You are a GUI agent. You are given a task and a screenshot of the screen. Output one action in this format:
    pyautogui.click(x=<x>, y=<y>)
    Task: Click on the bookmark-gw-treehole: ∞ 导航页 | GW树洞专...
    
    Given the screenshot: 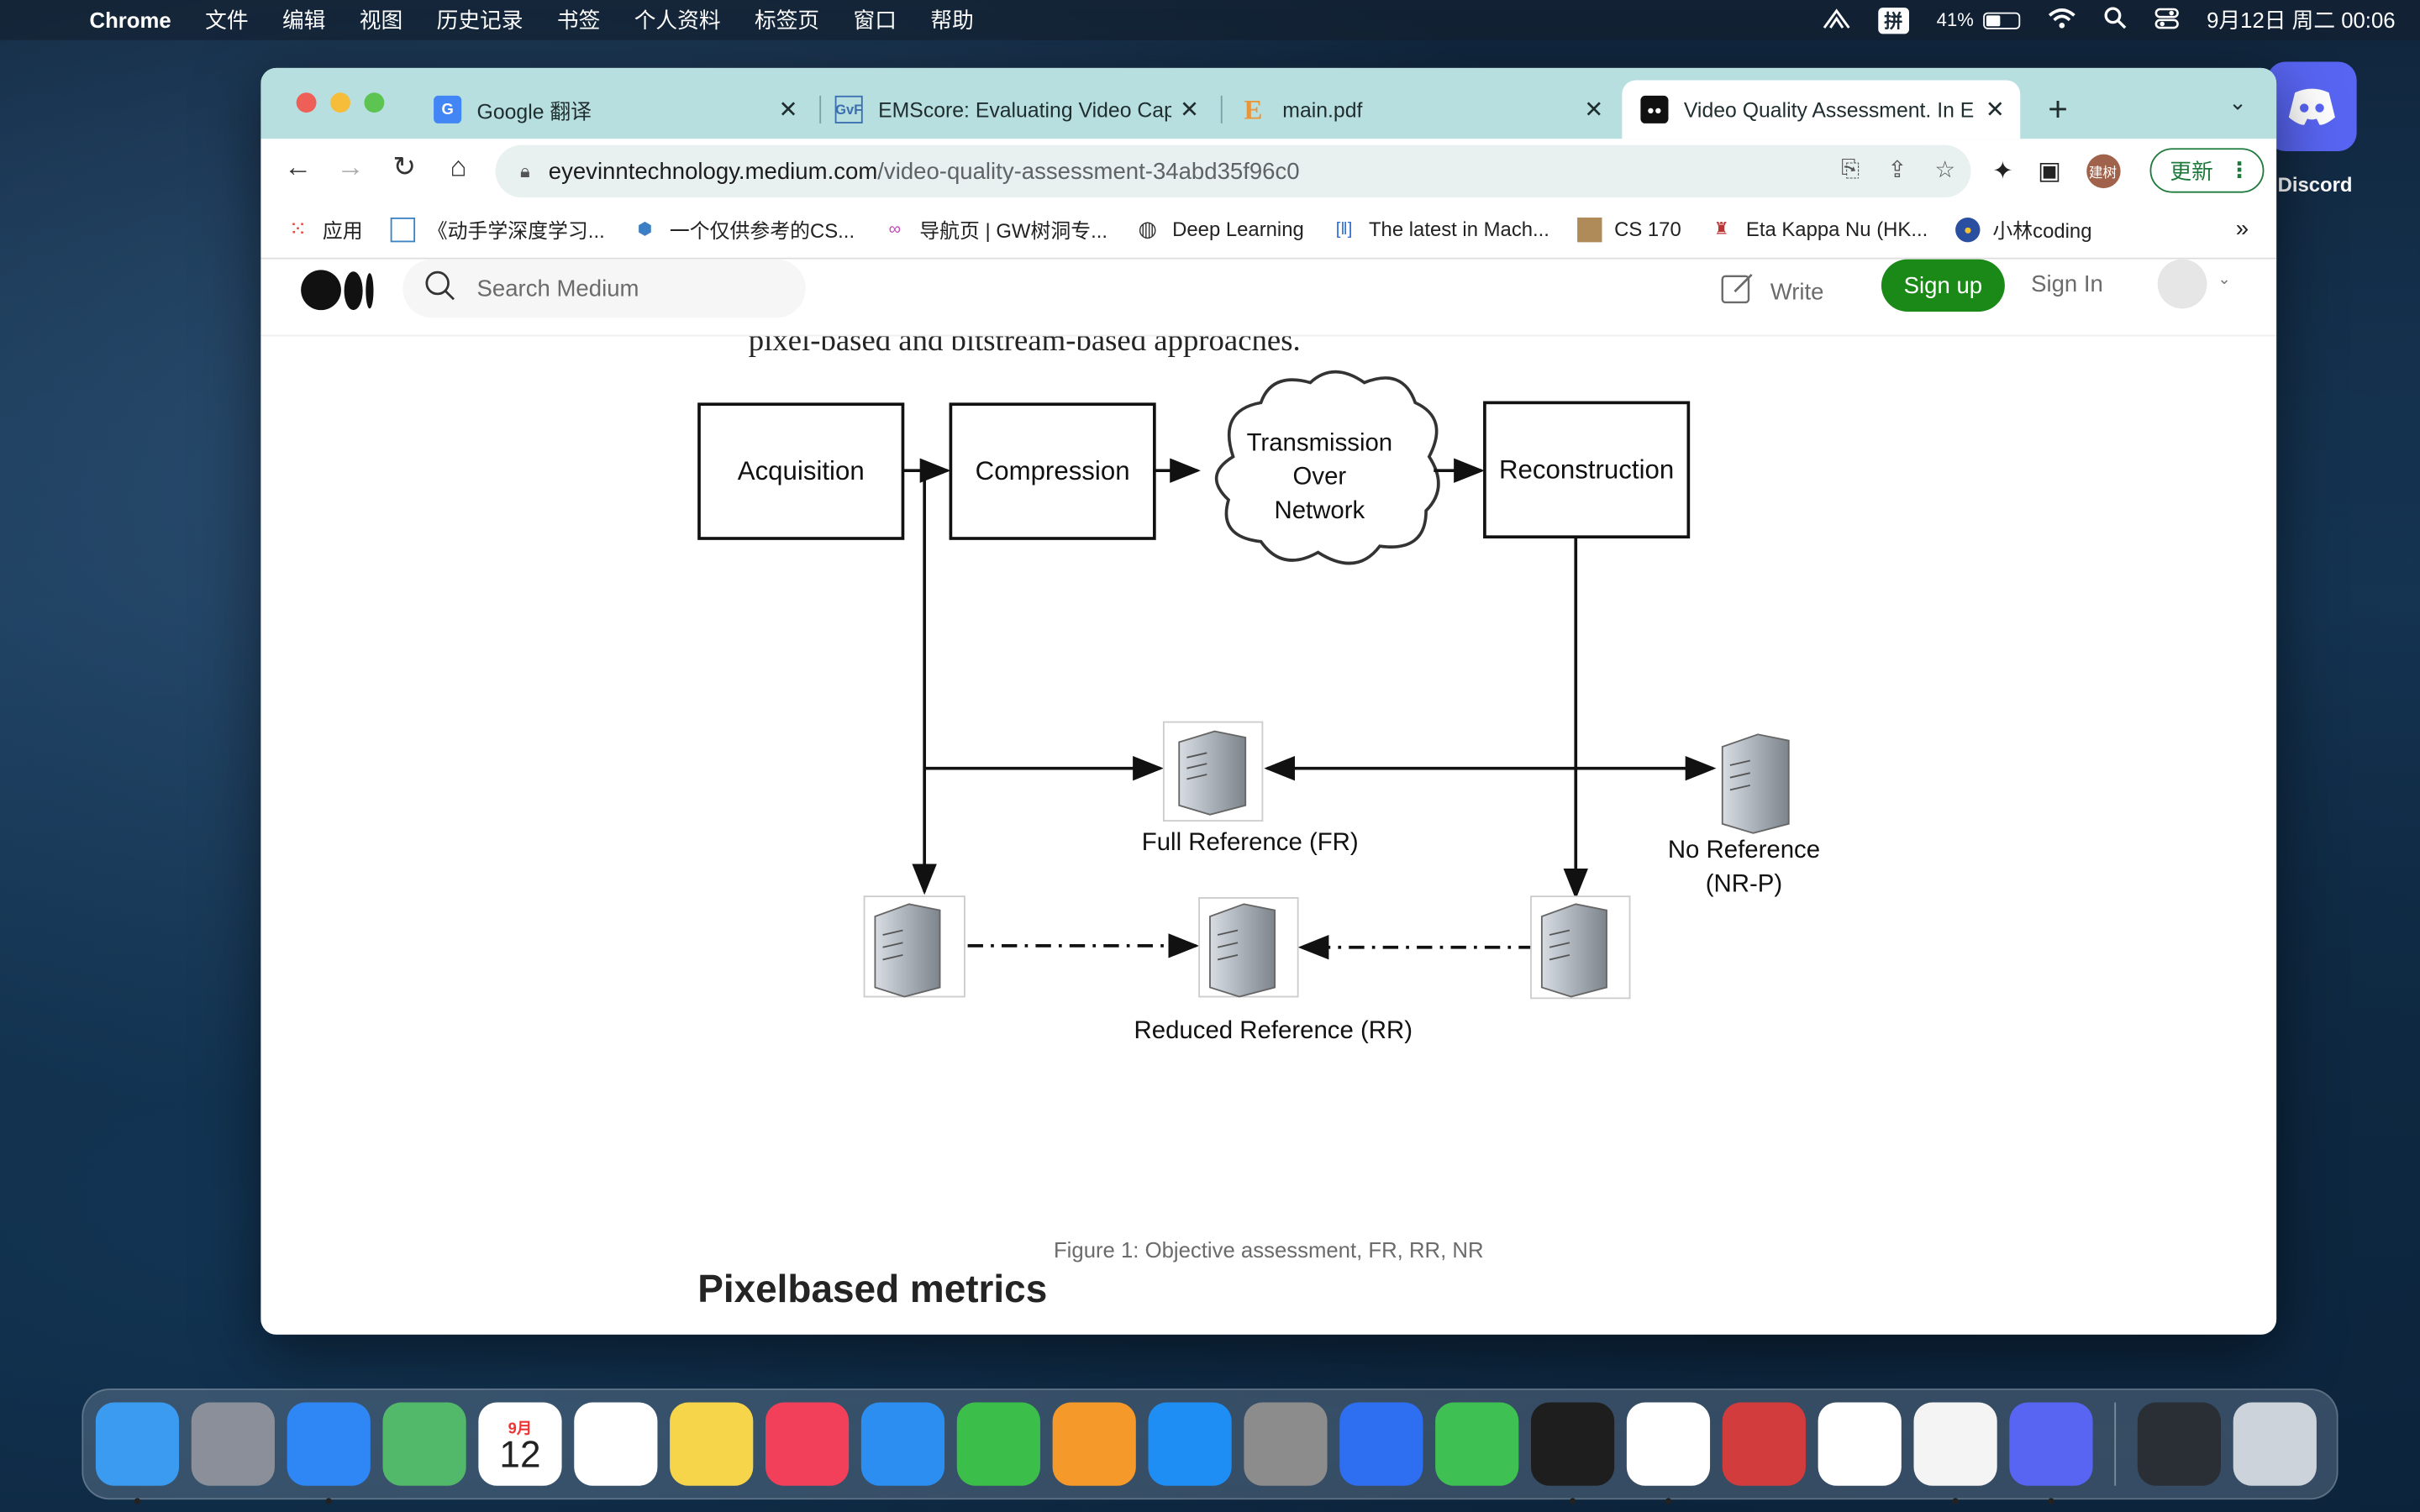 What is the action you would take?
    pyautogui.click(x=994, y=229)
    